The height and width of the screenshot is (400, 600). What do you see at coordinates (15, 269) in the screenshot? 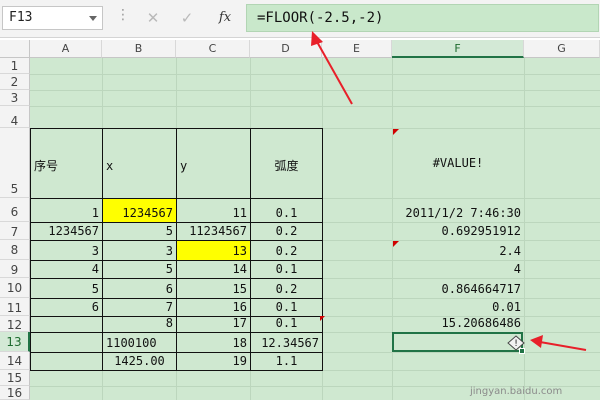
I see `row-header-9: 9` at bounding box center [15, 269].